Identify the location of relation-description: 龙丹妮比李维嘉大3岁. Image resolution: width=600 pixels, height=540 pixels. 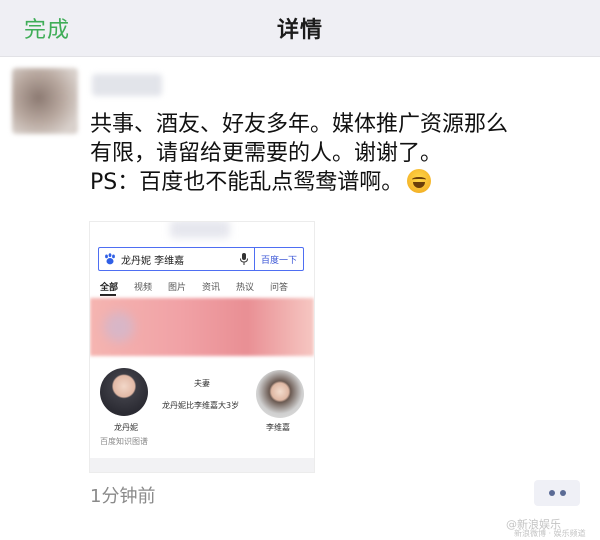
(201, 405).